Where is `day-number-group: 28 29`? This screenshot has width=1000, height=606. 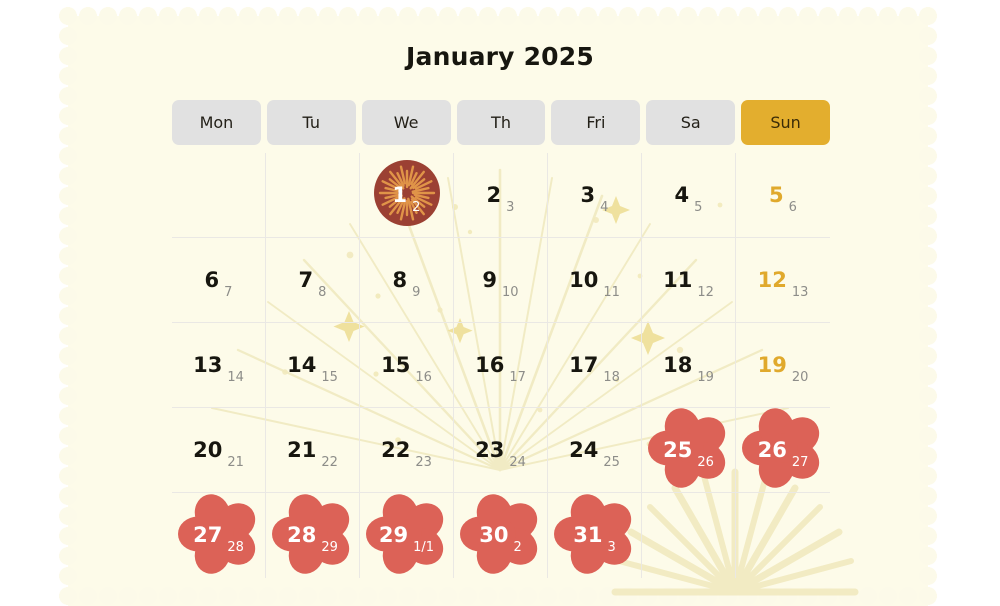 day-number-group: 28 29 is located at coordinates (312, 539).